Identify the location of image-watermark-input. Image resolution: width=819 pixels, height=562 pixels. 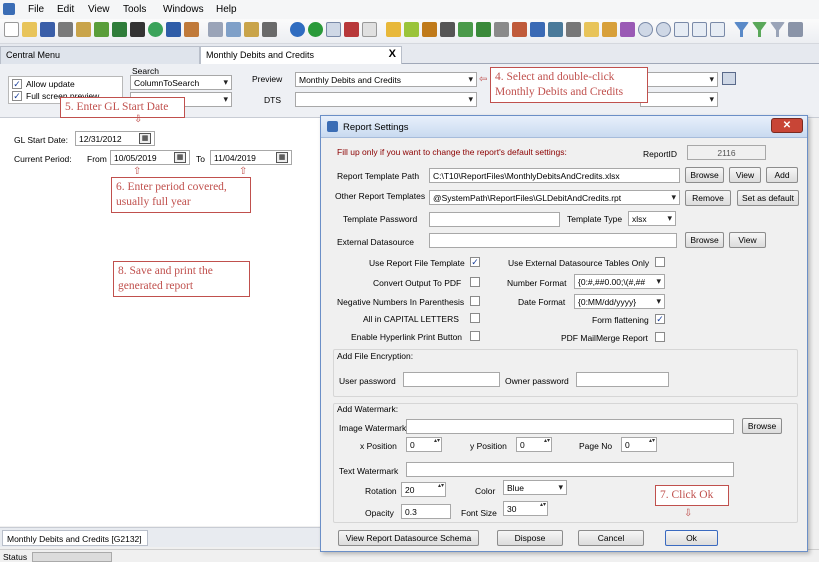
(570, 426).